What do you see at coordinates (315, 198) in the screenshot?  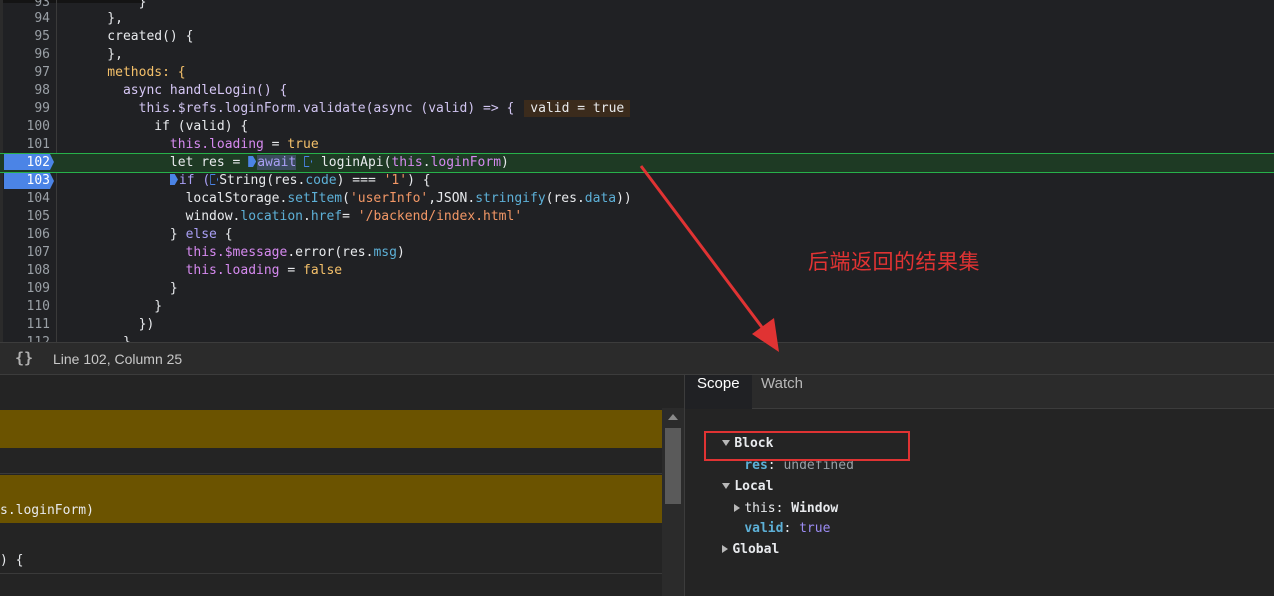 I see `code-segment: setItem` at bounding box center [315, 198].